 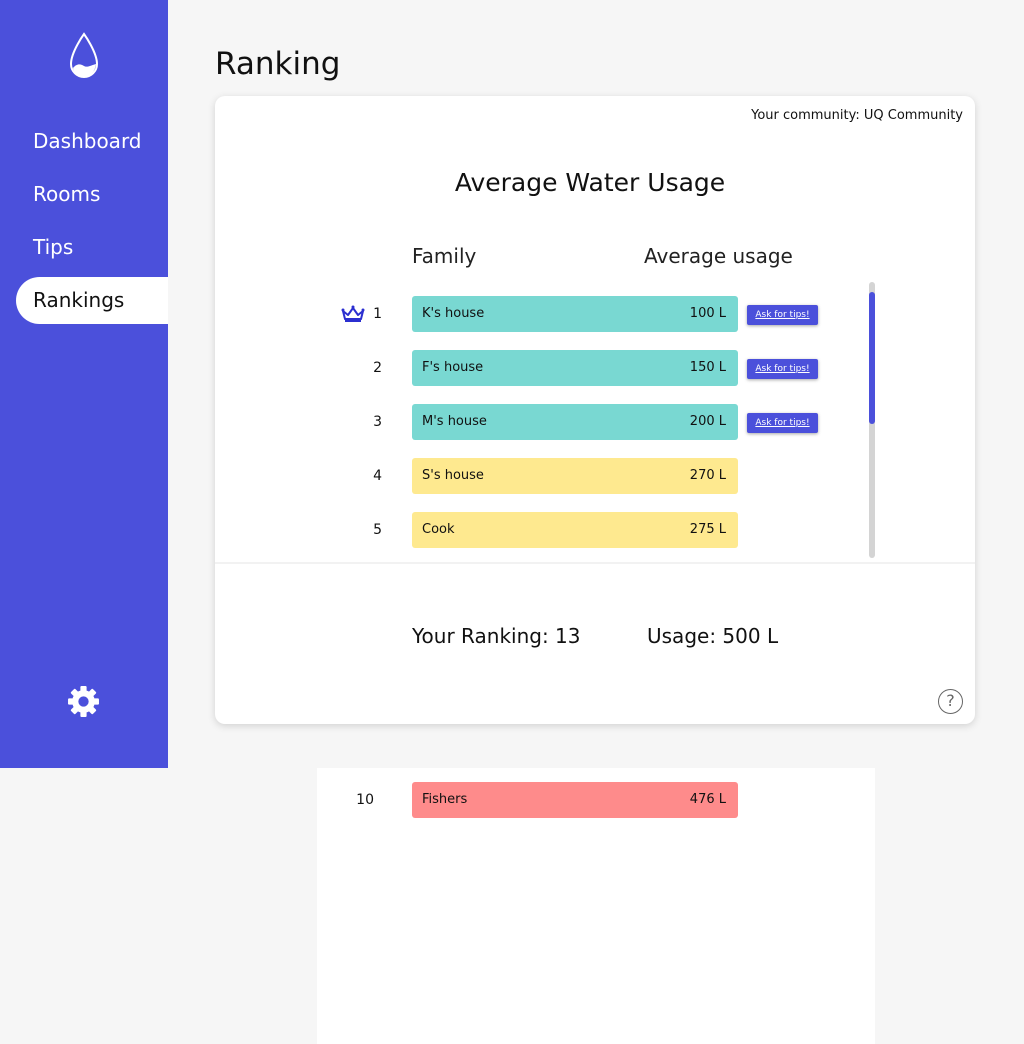 What do you see at coordinates (84, 384) in the screenshot?
I see `sidebar: Dashboard Rooms Tips Rankings` at bounding box center [84, 384].